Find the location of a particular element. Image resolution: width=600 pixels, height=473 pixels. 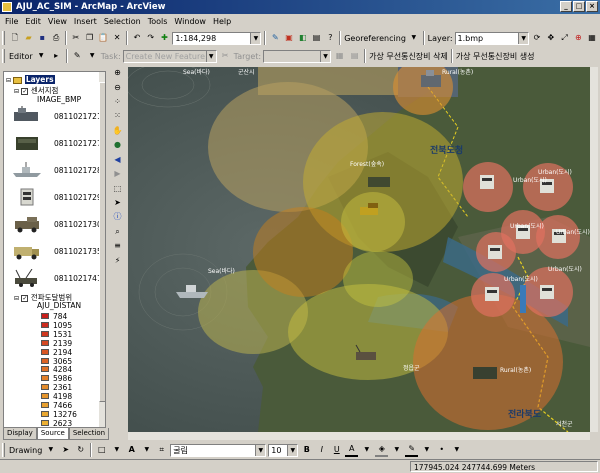

find-icon: ⌕ is located at coordinates (117, 232).